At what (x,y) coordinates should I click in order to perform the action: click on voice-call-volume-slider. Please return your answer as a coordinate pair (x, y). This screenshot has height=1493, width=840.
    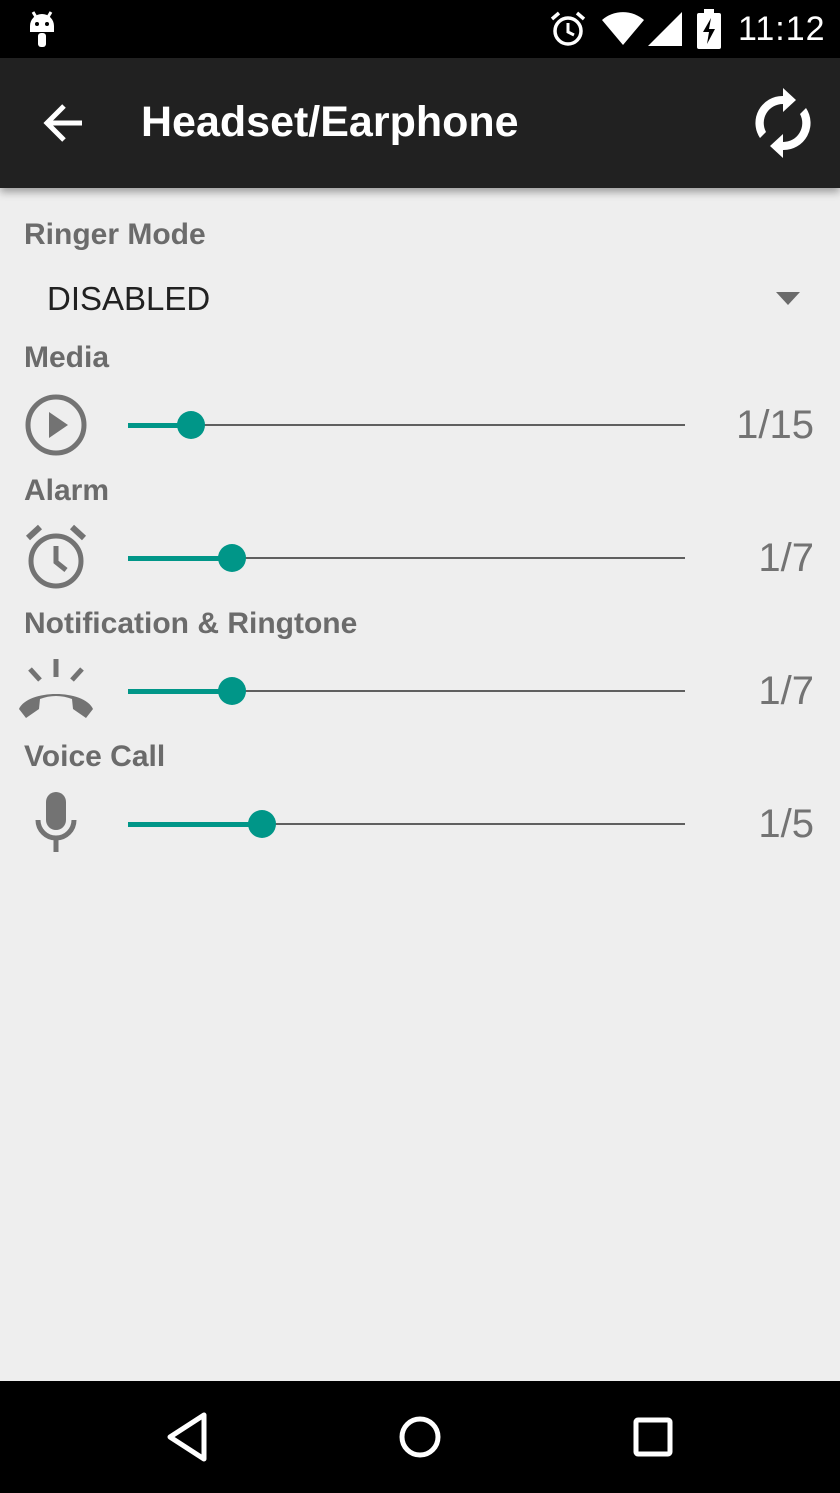
    Looking at the image, I should click on (406, 824).